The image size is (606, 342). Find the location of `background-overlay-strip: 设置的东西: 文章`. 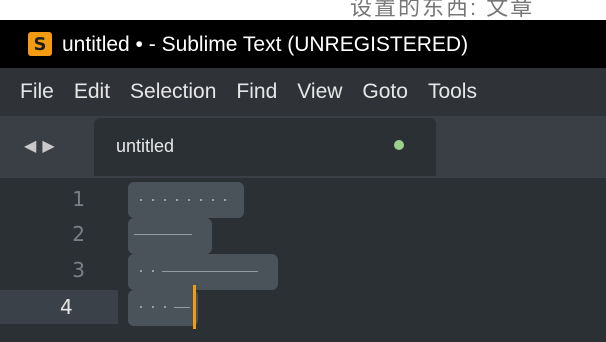

background-overlay-strip: 设置的东西: 文章 is located at coordinates (303, 10).